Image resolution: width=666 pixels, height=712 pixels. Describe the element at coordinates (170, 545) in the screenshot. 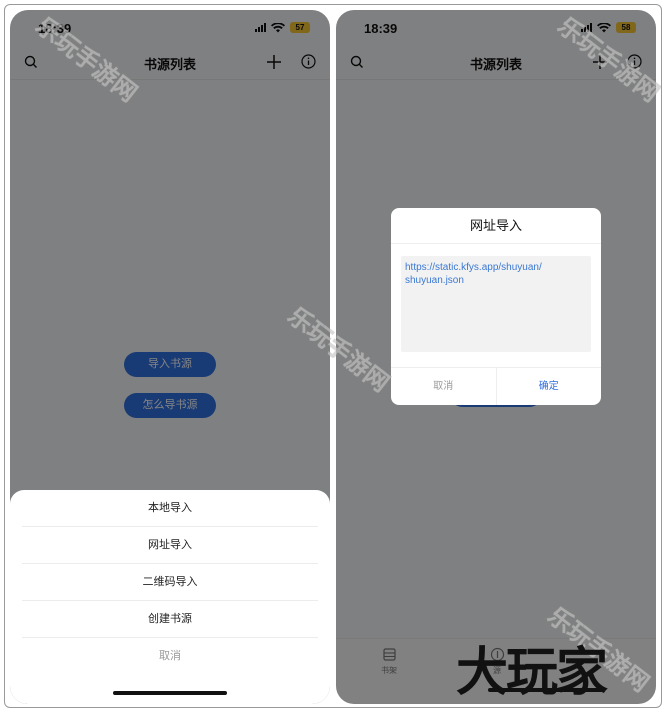

I see `sheet-item-url-import: 网址导入` at that location.